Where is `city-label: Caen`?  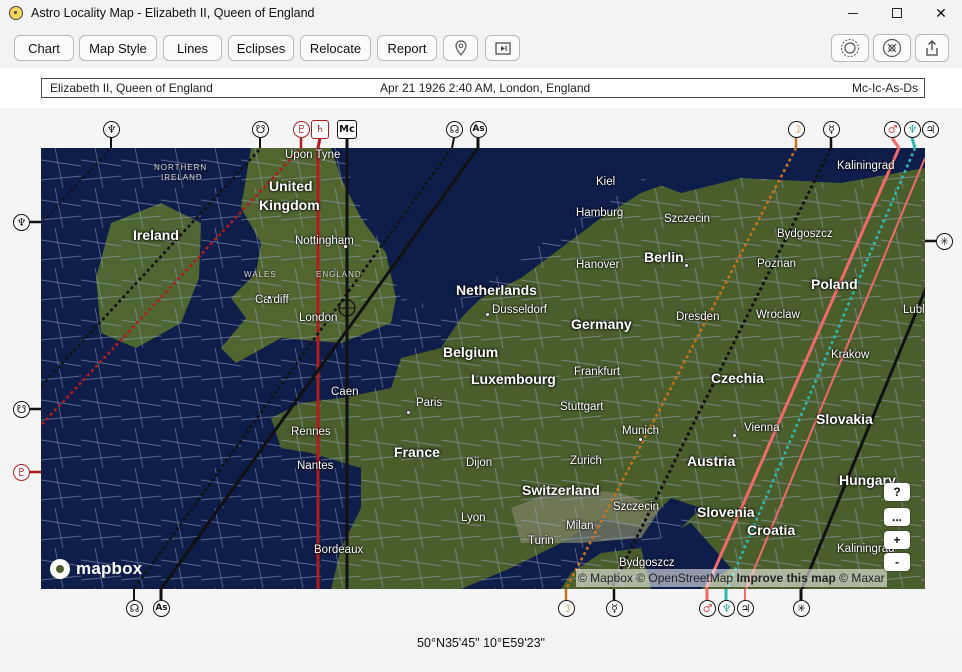 city-label: Caen is located at coordinates (345, 392).